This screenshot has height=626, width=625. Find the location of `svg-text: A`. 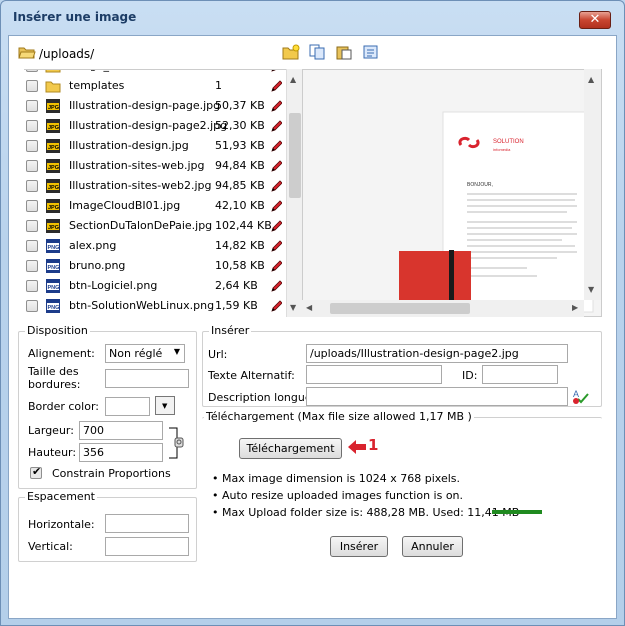

svg-text: A is located at coordinates (576, 394).